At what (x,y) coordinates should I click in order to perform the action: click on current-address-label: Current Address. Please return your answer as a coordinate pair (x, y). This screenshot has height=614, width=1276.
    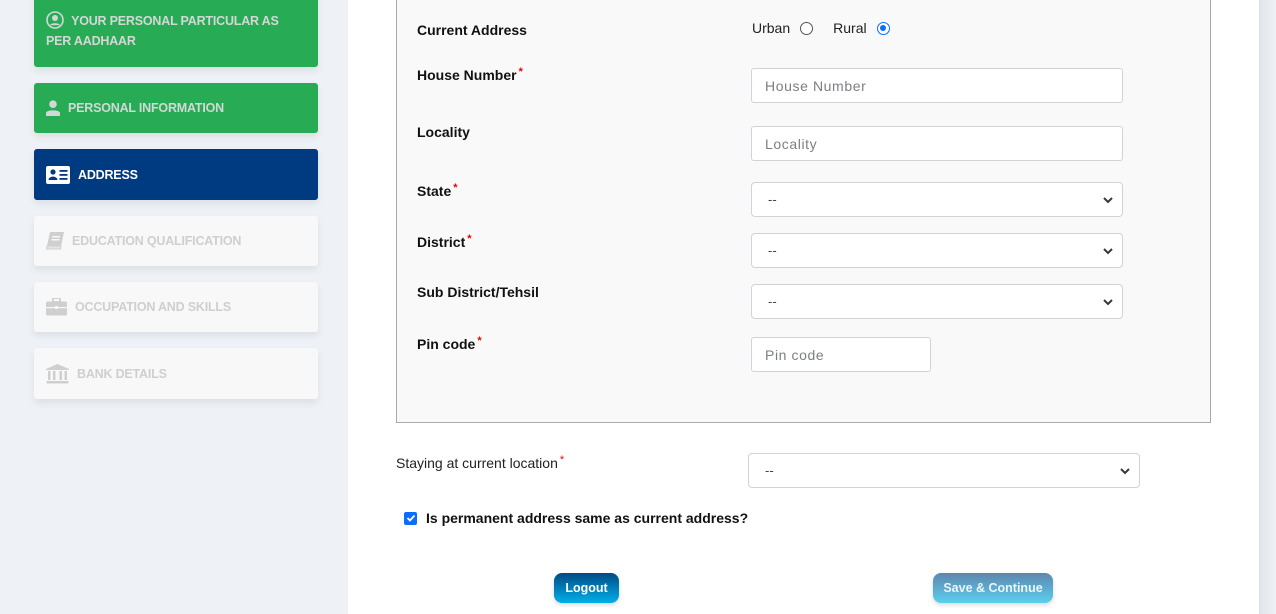
    Looking at the image, I should click on (472, 30).